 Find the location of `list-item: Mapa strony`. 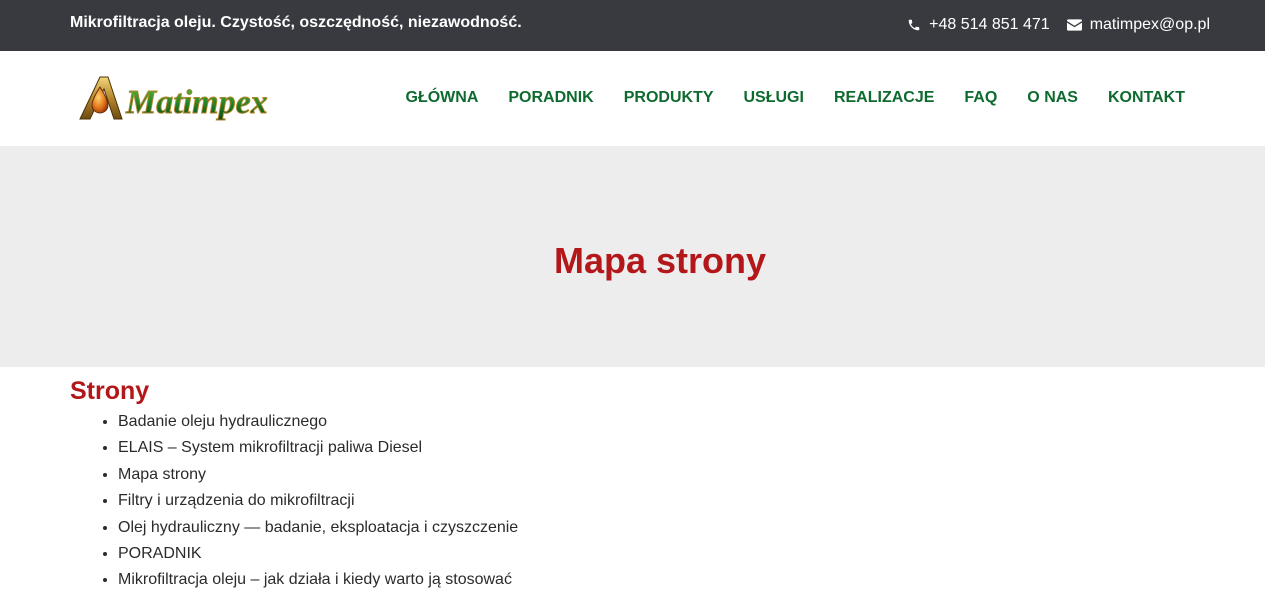

list-item: Mapa strony is located at coordinates (654, 475).